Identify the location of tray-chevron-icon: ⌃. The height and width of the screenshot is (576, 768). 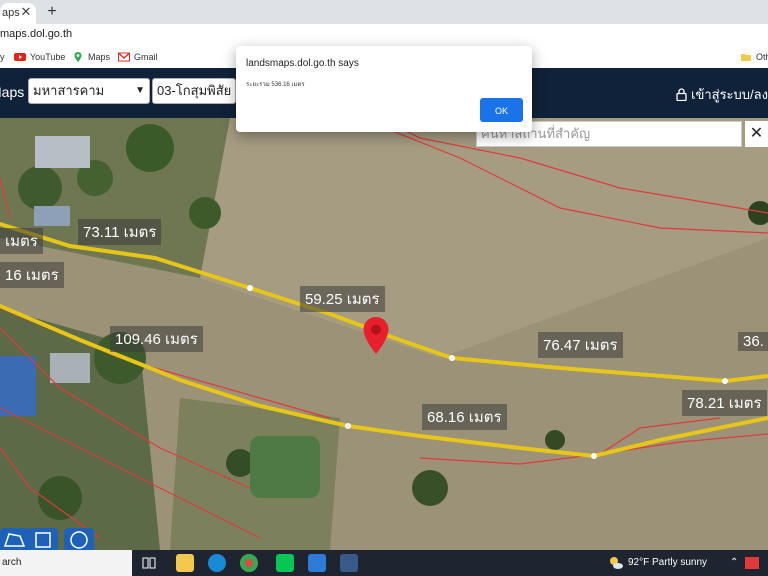
(734, 562).